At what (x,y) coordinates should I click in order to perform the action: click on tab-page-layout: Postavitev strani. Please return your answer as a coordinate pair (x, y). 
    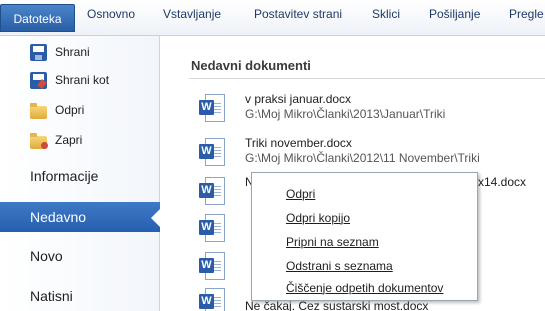
    Looking at the image, I should click on (298, 14).